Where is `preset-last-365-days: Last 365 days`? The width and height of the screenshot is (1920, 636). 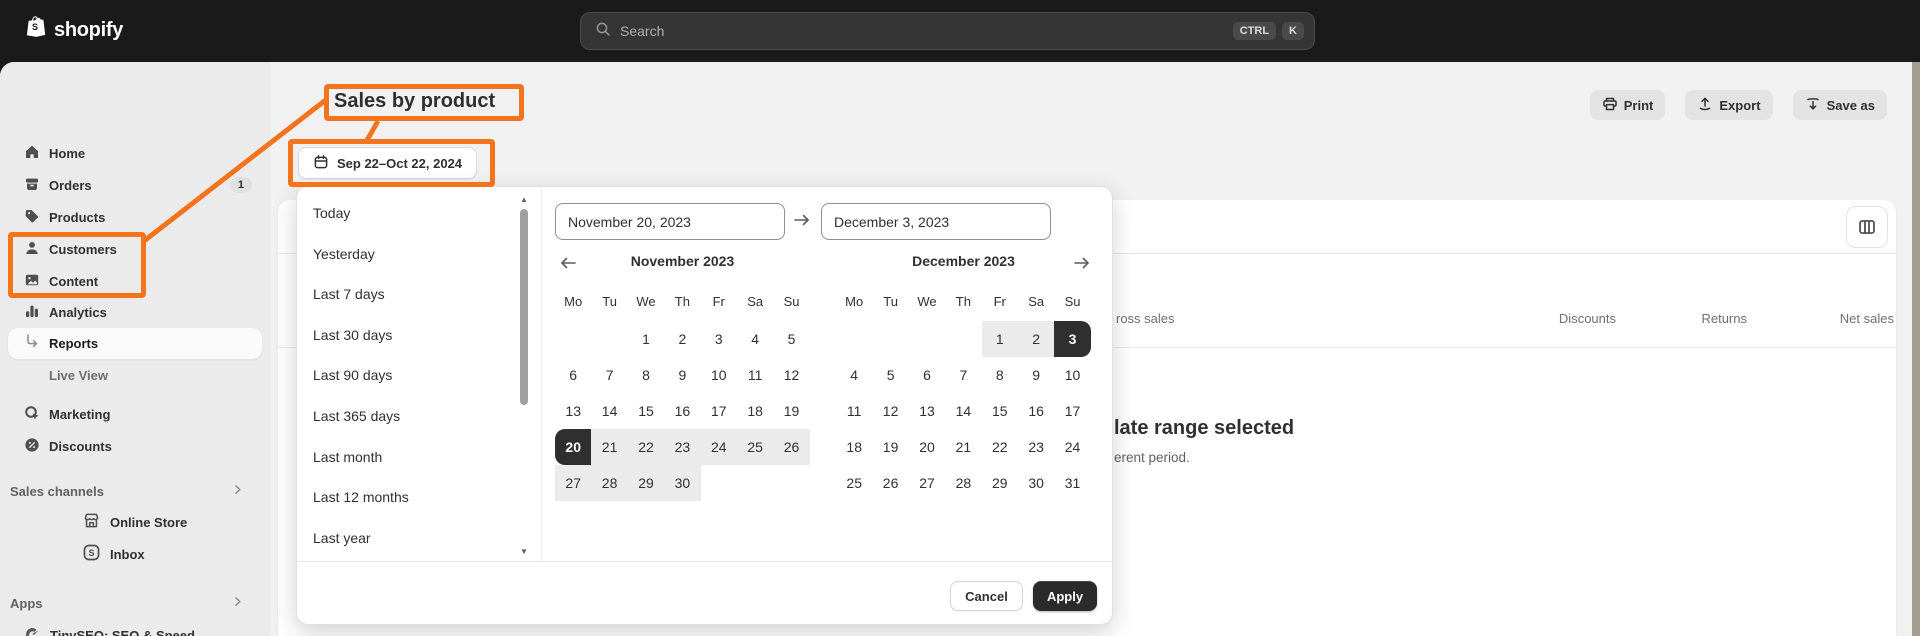 preset-last-365-days: Last 365 days is located at coordinates (414, 416).